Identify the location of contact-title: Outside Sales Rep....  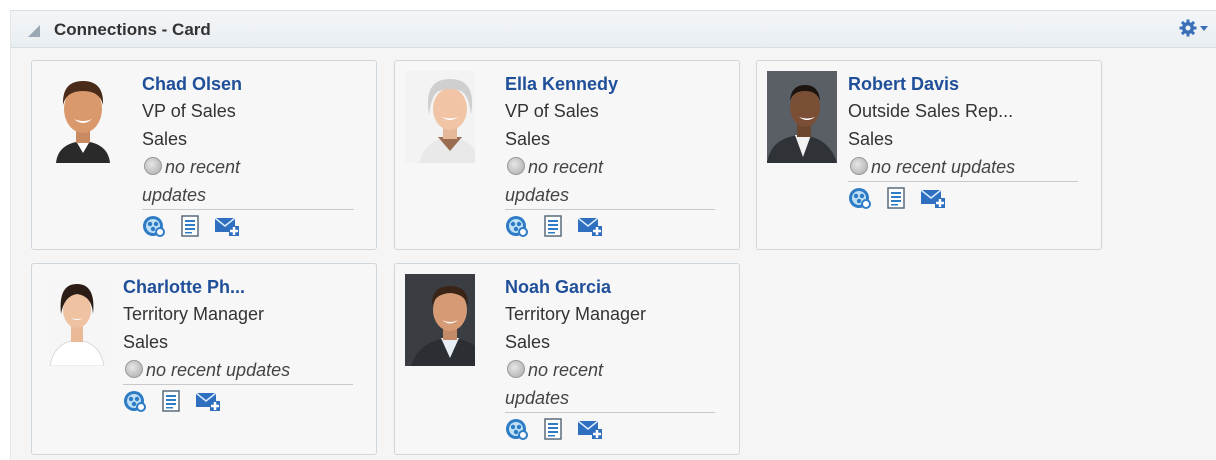
(931, 111).